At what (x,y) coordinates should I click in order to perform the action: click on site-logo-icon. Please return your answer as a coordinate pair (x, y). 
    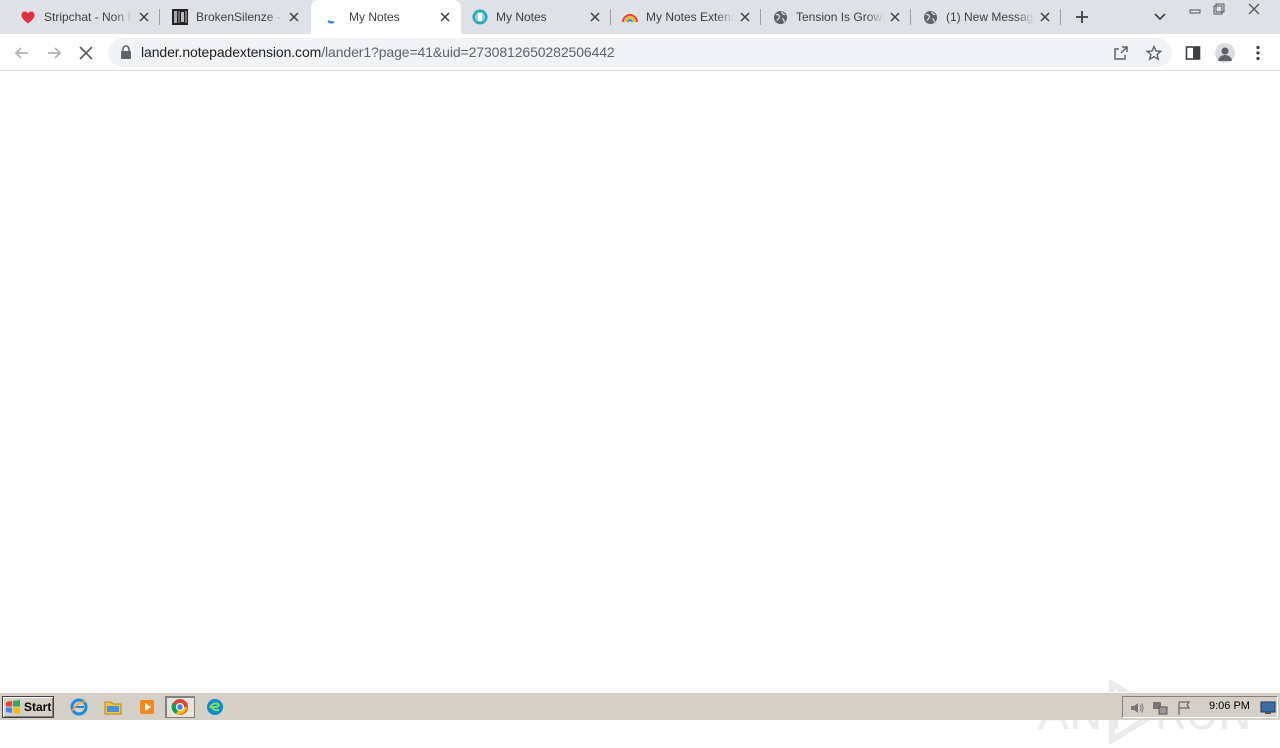
    Looking at the image, I should click on (180, 17).